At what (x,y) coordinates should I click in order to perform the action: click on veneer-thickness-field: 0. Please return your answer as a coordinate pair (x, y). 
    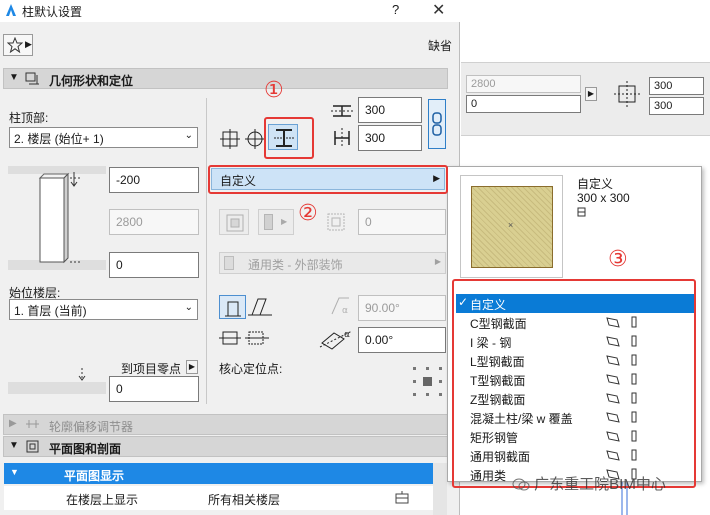
    Looking at the image, I should click on (402, 222).